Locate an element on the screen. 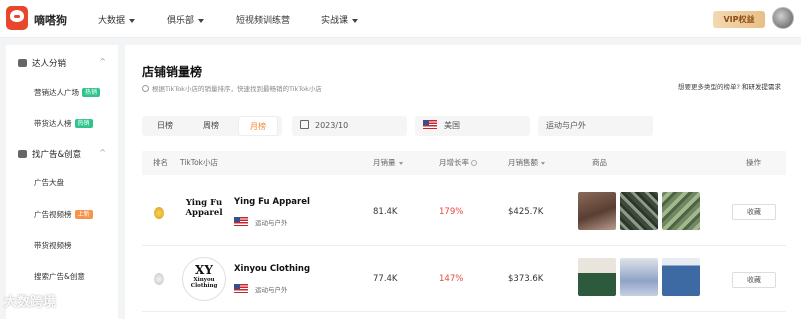 This screenshot has width=801, height=319. growth-rate: 179% is located at coordinates (451, 212).